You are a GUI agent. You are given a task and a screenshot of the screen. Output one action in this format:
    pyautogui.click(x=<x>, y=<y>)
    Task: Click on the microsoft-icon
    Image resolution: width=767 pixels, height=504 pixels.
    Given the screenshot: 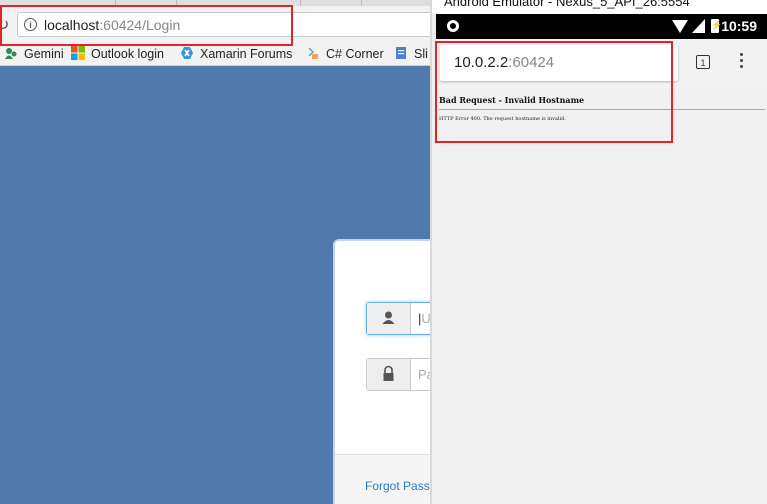 What is the action you would take?
    pyautogui.click(x=78, y=53)
    